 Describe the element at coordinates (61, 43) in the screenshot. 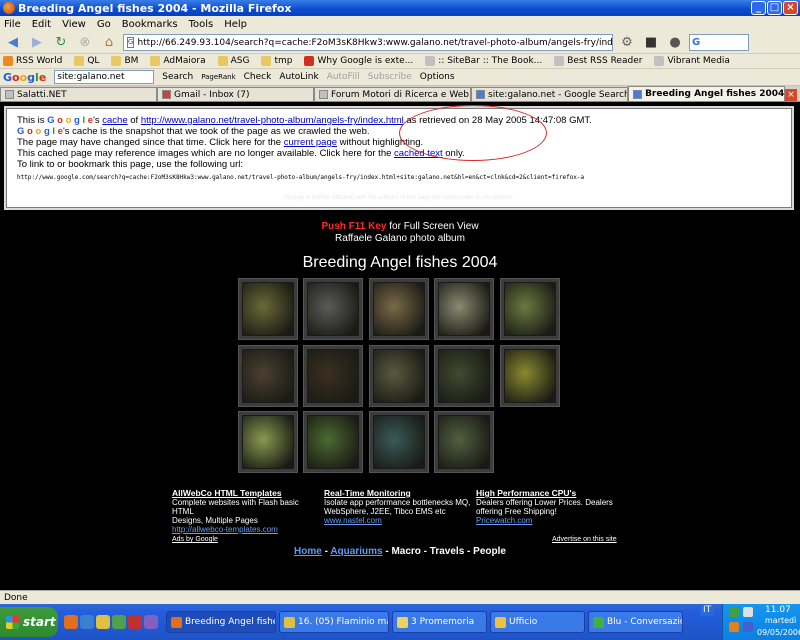

I see `reload-icon: ↻` at that location.